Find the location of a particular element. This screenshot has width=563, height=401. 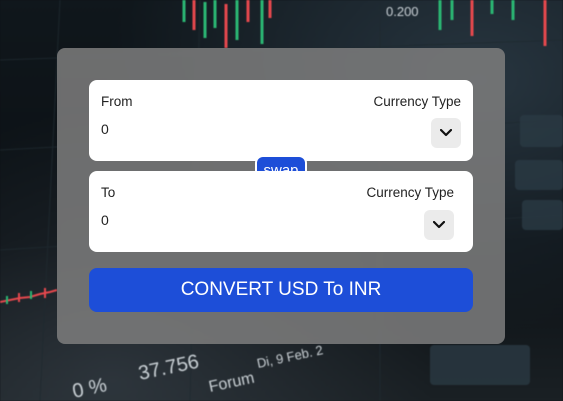

from-currency-select is located at coordinates (446, 133).